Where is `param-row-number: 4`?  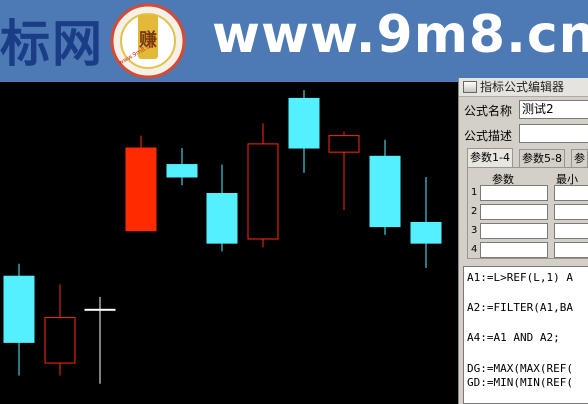
param-row-number: 4 is located at coordinates (474, 249).